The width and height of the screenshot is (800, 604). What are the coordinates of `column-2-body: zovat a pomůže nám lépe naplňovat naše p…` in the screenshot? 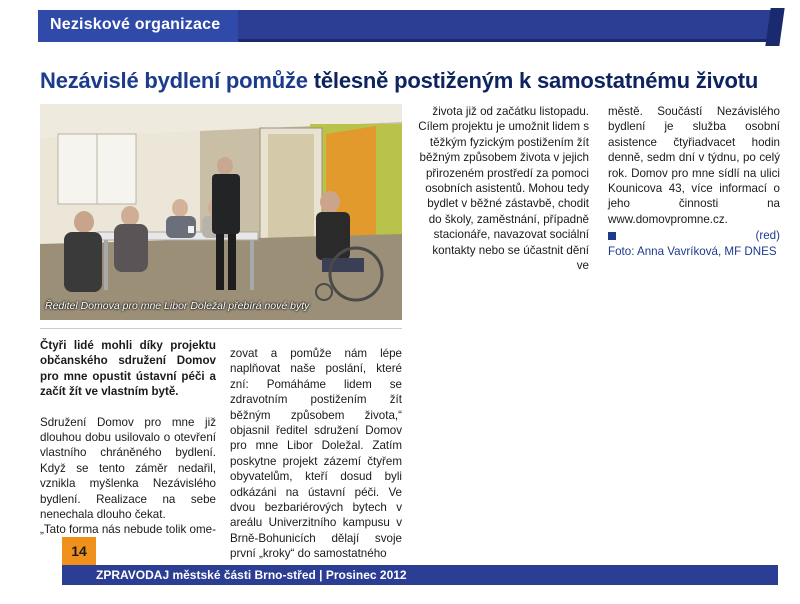 It's located at (316, 454).